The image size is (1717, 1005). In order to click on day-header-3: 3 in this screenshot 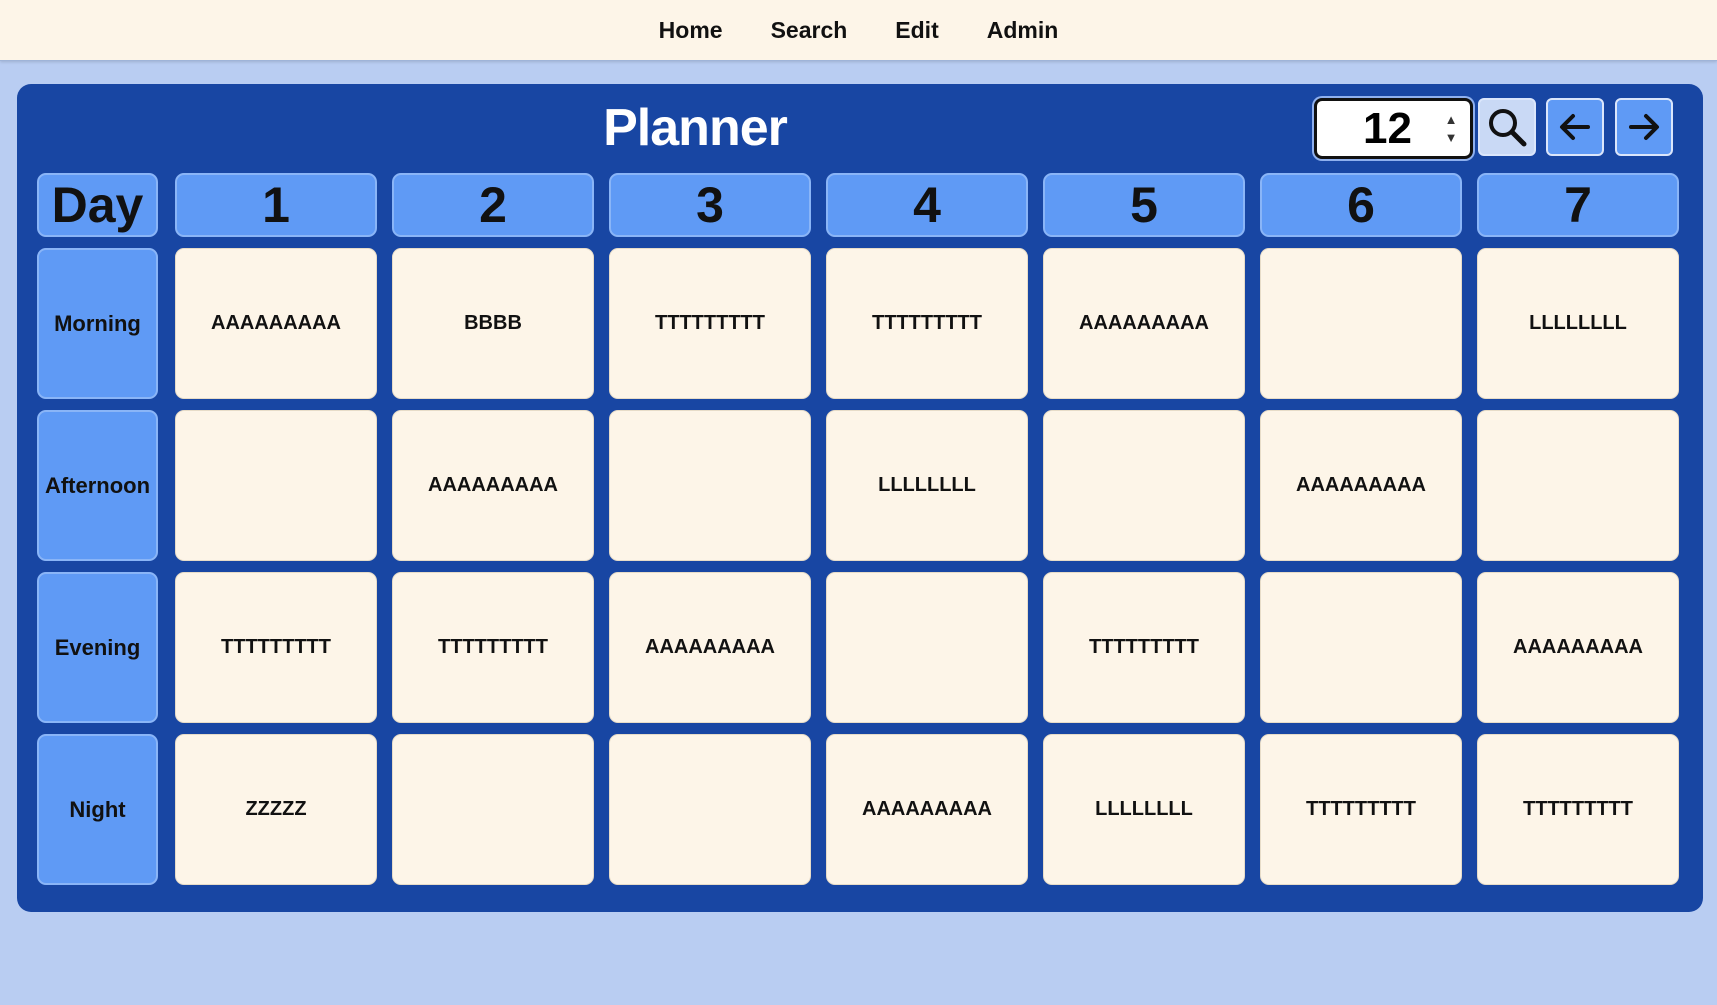, I will do `click(710, 205)`.